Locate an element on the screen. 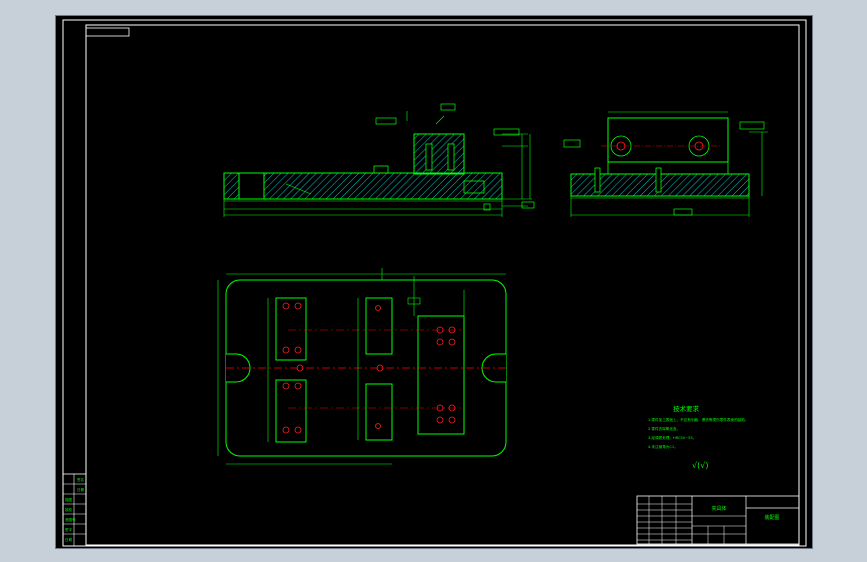 Image resolution: width=867 pixels, height=562 pixels. side-view is located at coordinates (665, 164).